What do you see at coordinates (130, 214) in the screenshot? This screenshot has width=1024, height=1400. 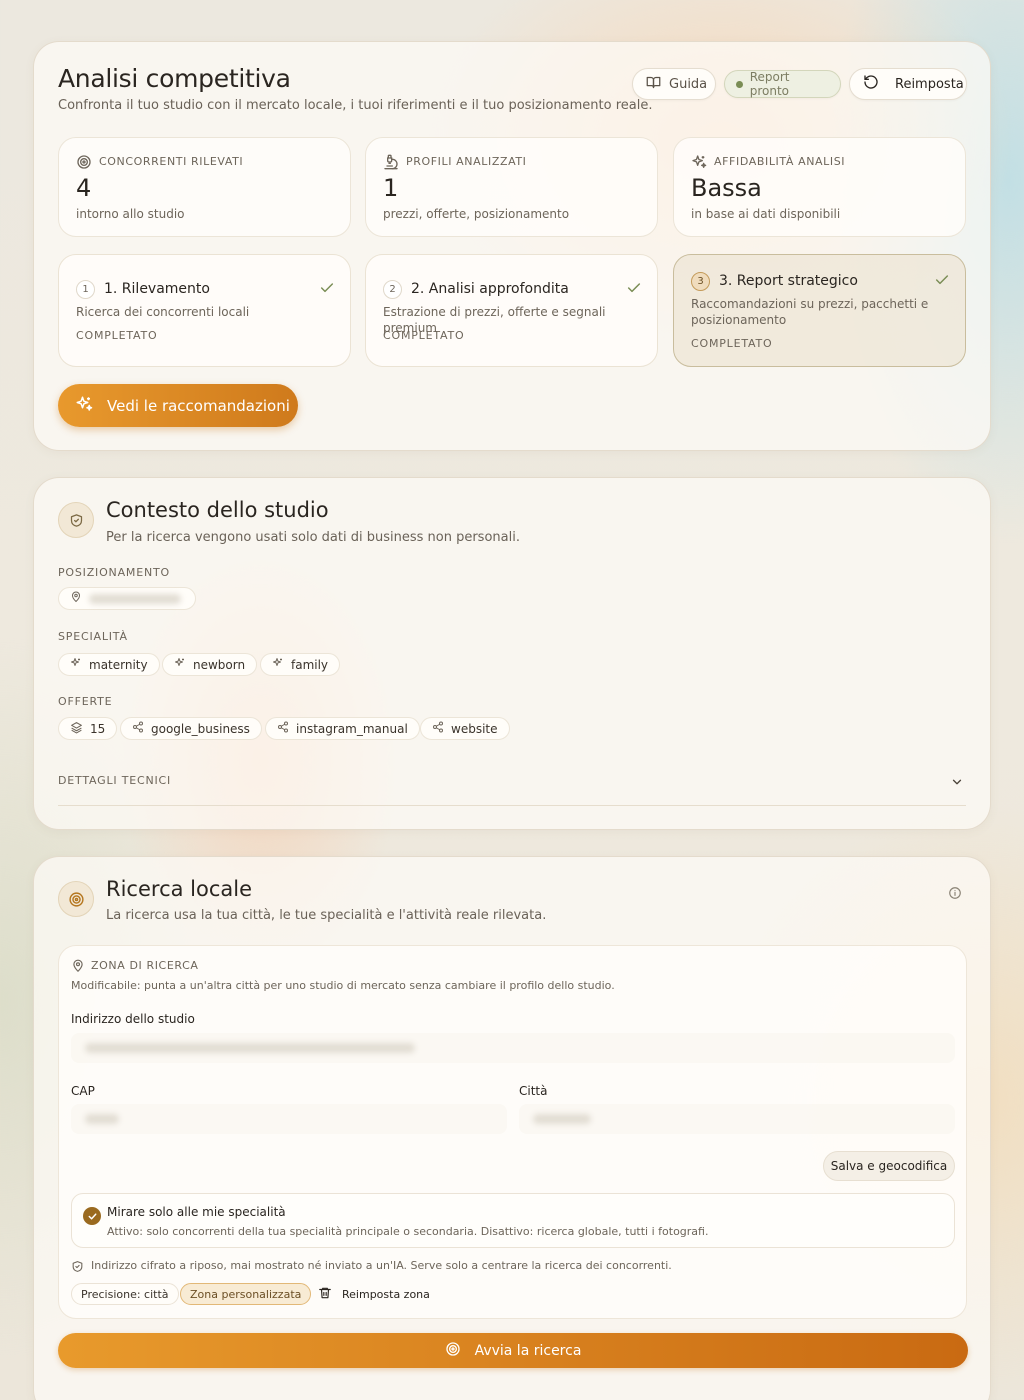 I see `stat-caption: intorno allo studio` at bounding box center [130, 214].